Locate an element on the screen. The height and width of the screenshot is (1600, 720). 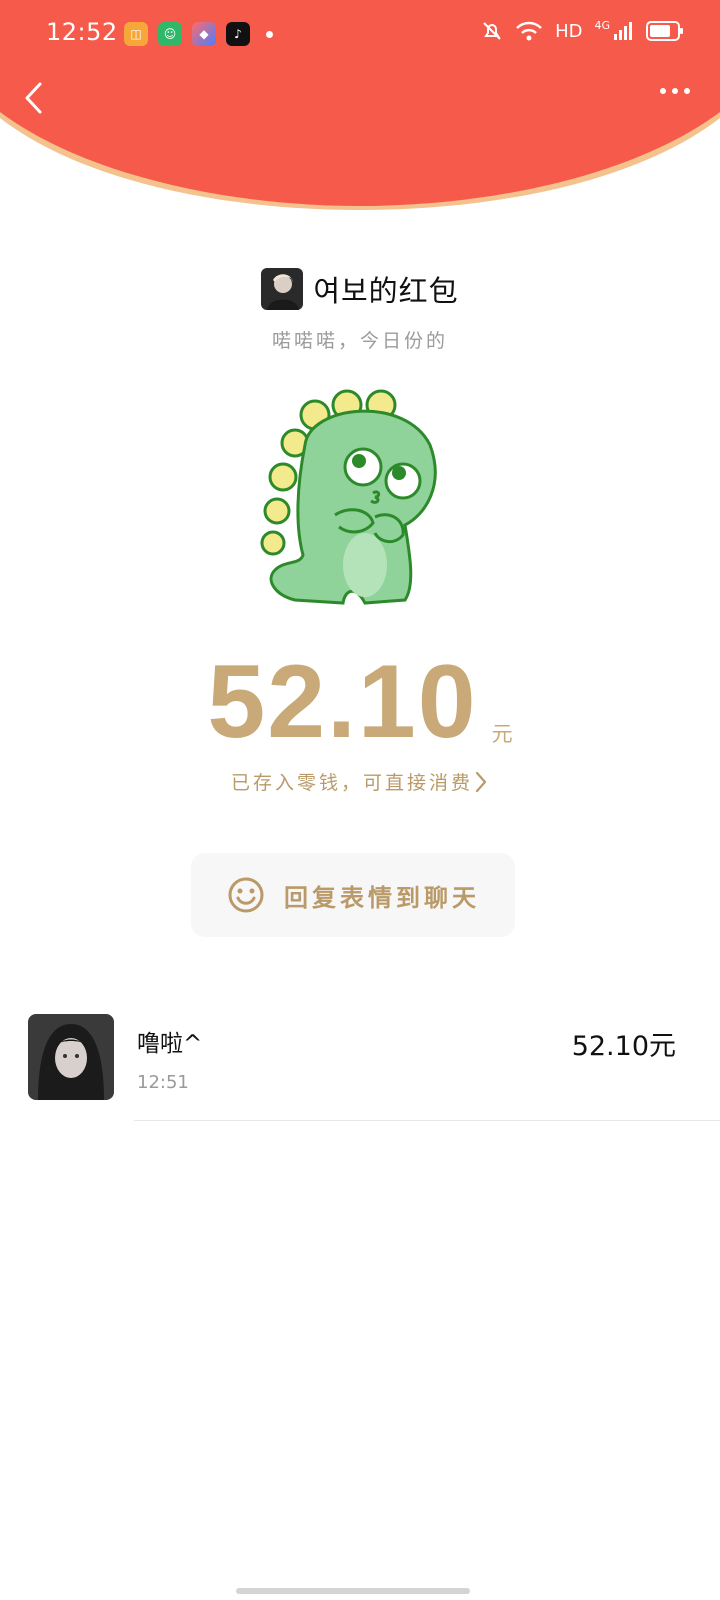
battery-icon is located at coordinates (664, 31).